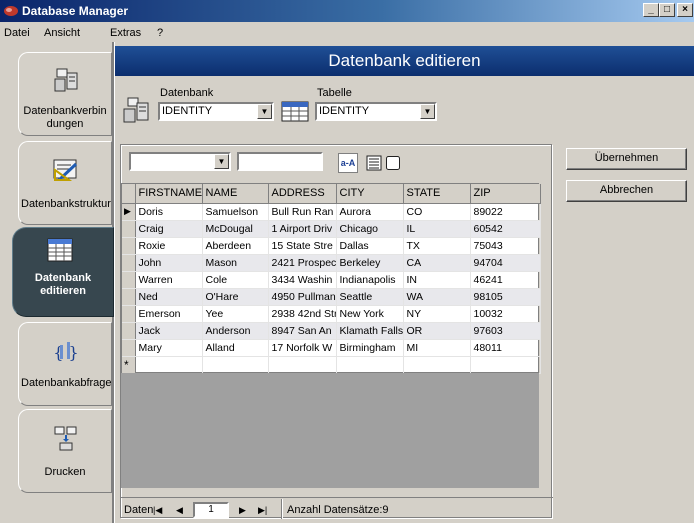 The width and height of the screenshot is (694, 523). What do you see at coordinates (125, 33) in the screenshot?
I see `menu-extras: Extras` at bounding box center [125, 33].